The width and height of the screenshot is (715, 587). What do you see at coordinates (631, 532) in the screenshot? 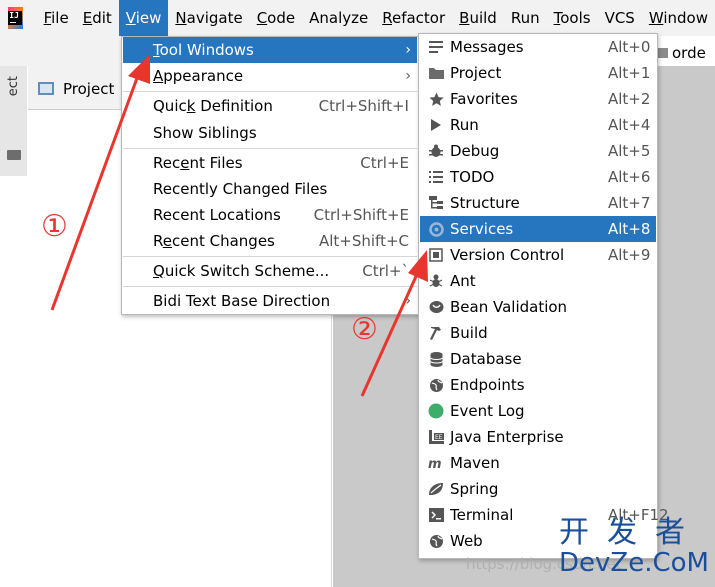
I see `brand-cn: 开发者` at bounding box center [631, 532].